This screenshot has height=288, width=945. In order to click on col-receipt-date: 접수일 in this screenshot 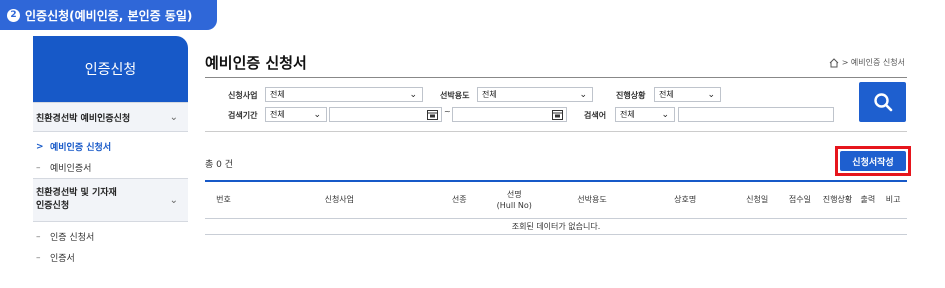, I will do `click(800, 199)`.